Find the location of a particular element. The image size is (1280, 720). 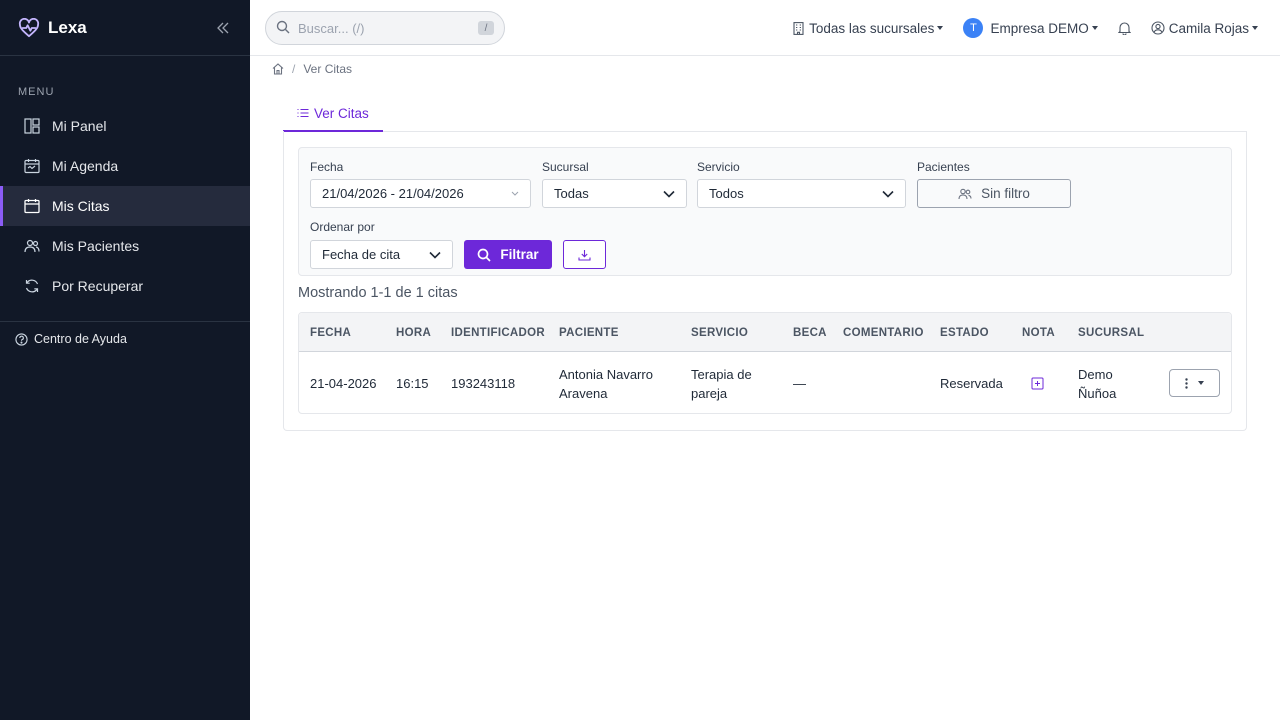

cell-paciente: Antonia Navarro Aravena is located at coordinates (616, 383).